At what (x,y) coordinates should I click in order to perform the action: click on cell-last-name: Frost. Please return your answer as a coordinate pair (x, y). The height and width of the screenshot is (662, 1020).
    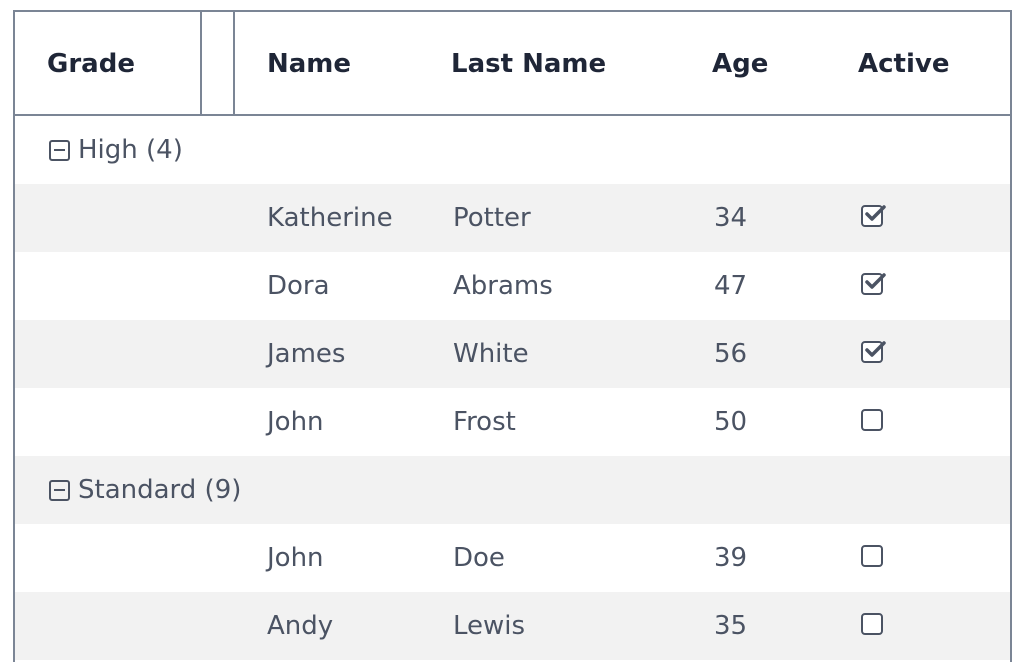
    Looking at the image, I should click on (484, 422).